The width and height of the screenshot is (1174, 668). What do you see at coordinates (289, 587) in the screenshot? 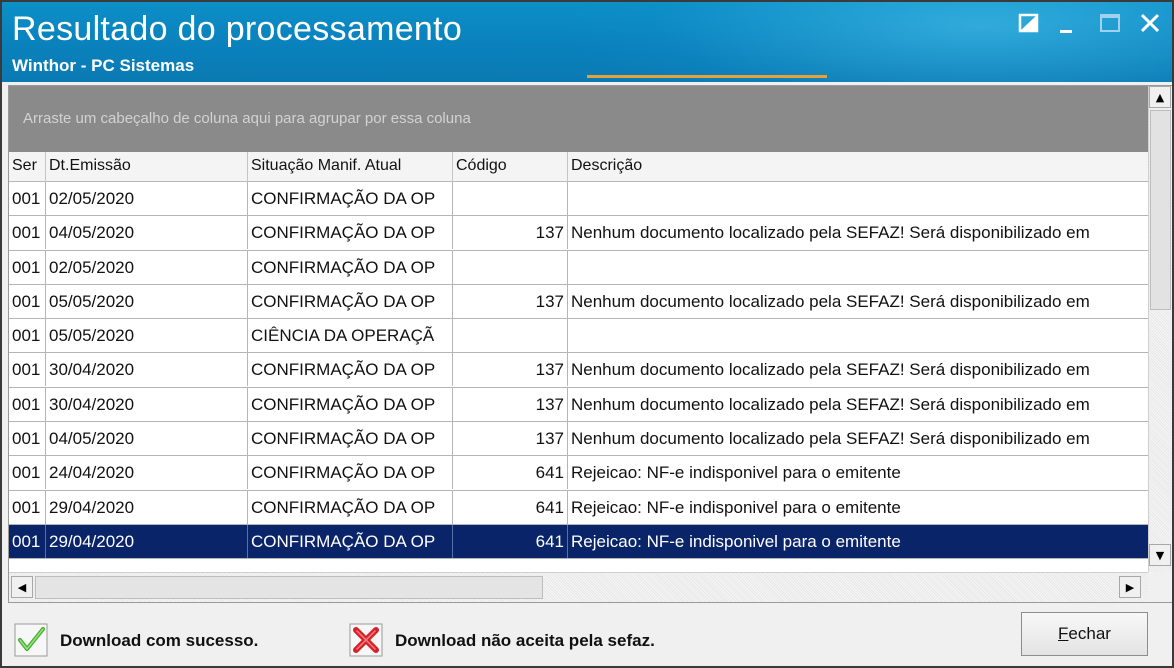
I see `horizontal-scroll-thumb` at bounding box center [289, 587].